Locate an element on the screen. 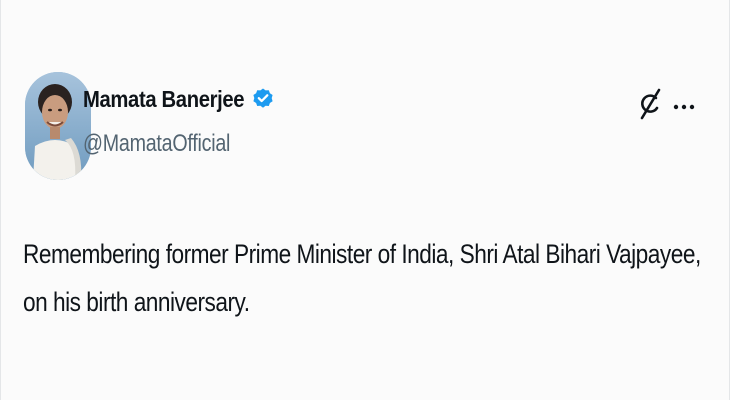  user-block: Mamata Banerjee @MamataOfficial is located at coordinates (179, 120).